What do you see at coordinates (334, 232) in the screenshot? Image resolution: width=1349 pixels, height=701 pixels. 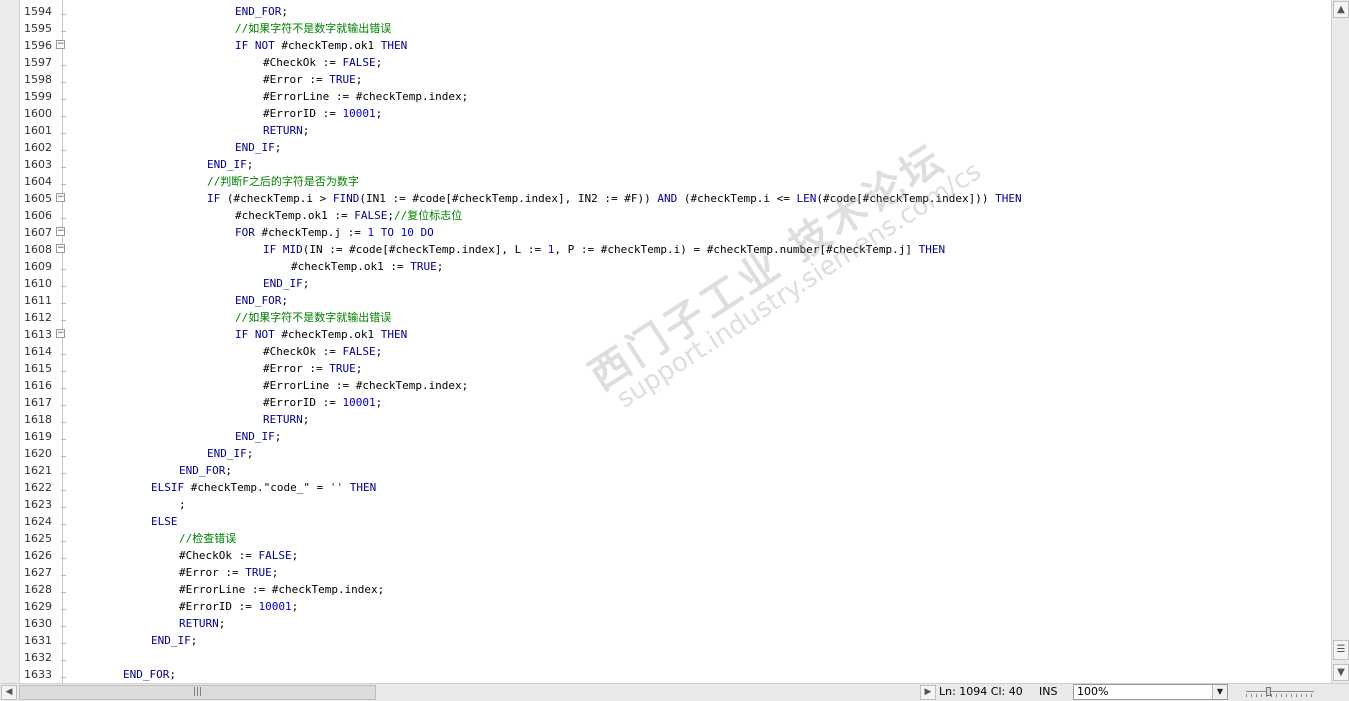 I see `code-text: FOR #checkTemp.j := 1 TO 10 DO` at bounding box center [334, 232].